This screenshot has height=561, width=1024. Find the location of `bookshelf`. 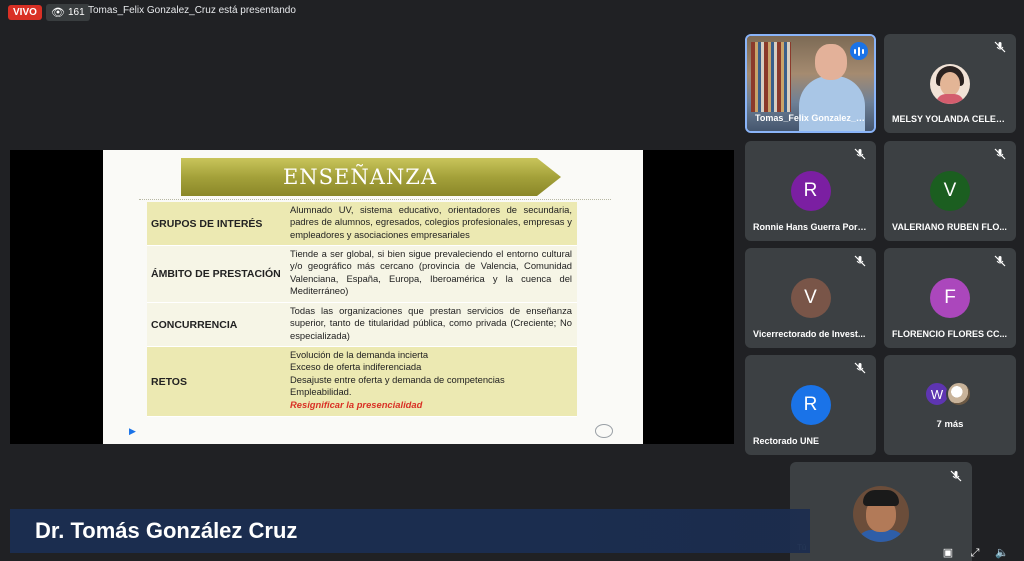

bookshelf is located at coordinates (771, 77).